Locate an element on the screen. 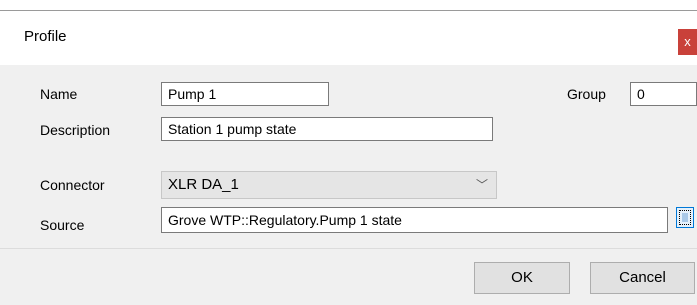  browse-icon is located at coordinates (685, 217).